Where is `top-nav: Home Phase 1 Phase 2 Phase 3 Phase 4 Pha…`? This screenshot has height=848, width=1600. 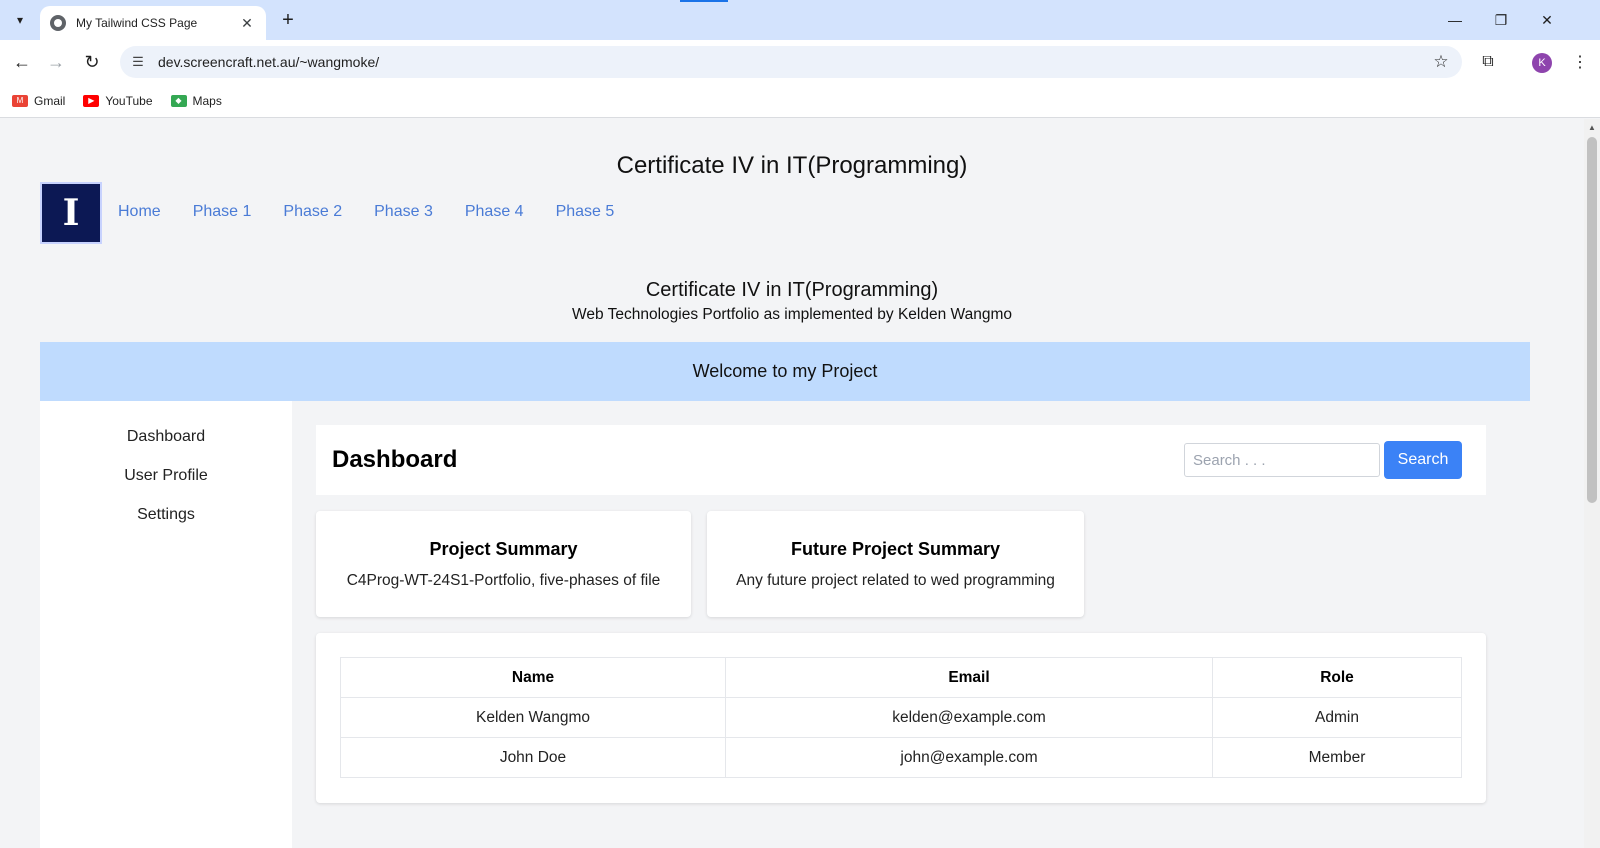 top-nav: Home Phase 1 Phase 2 Phase 3 Phase 4 Pha… is located at coordinates (382, 212).